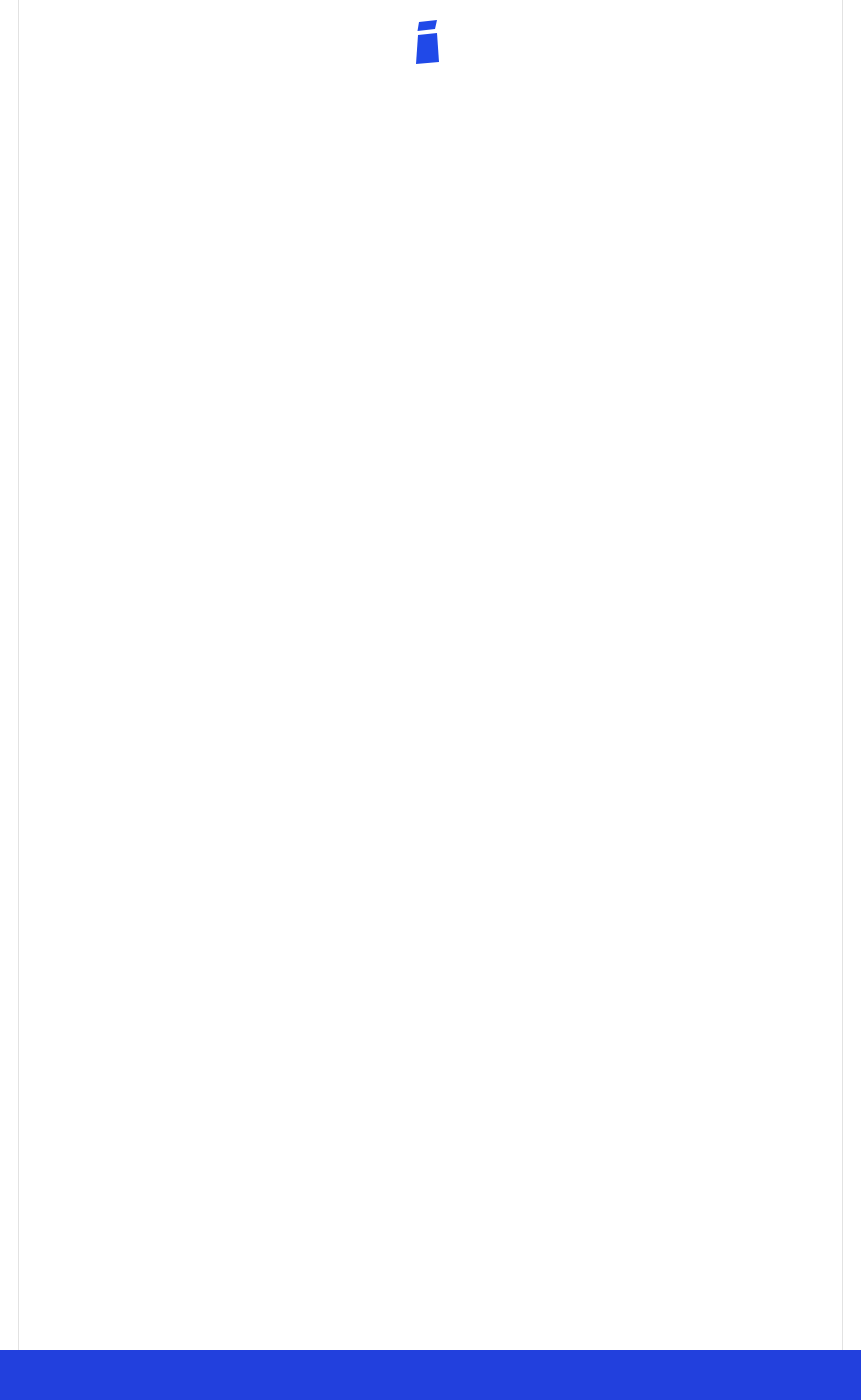  I want to click on brand-logo, so click(430, 34).